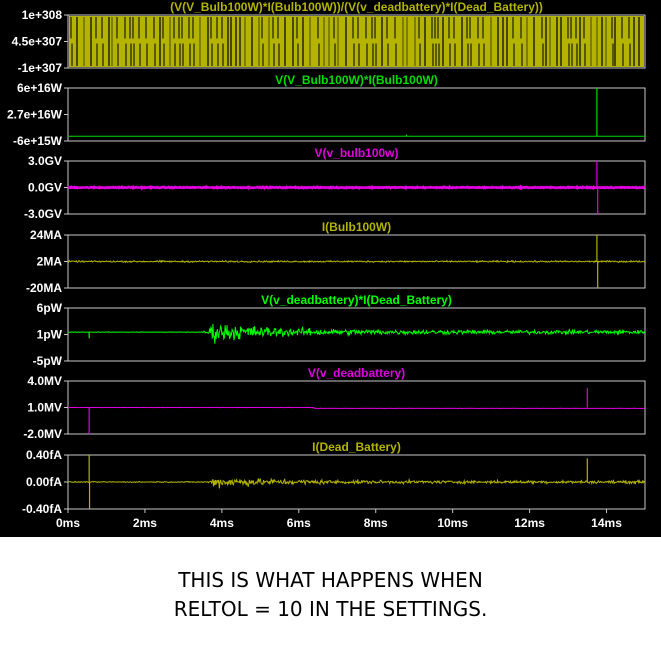 The width and height of the screenshot is (661, 662). Describe the element at coordinates (356, 227) in the screenshot. I see `panel-title: I(Bulb100W)` at that location.